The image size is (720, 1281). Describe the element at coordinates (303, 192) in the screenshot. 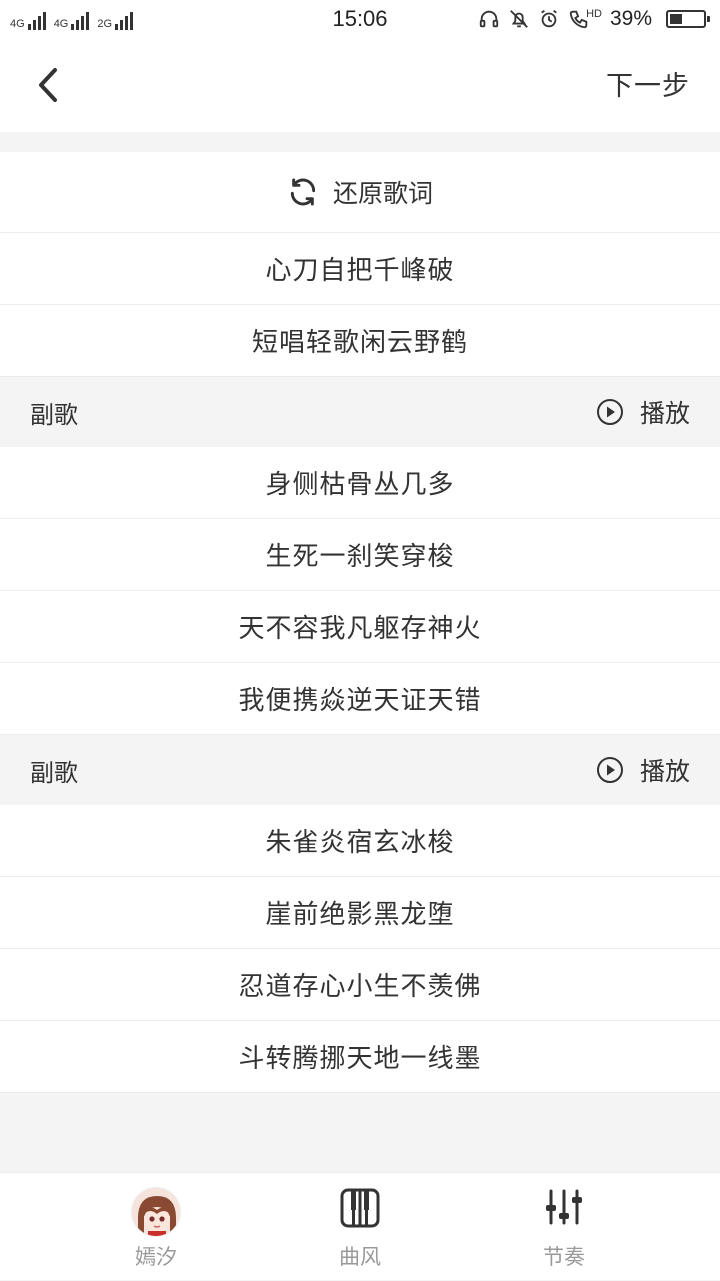

I see `refresh-icon` at that location.